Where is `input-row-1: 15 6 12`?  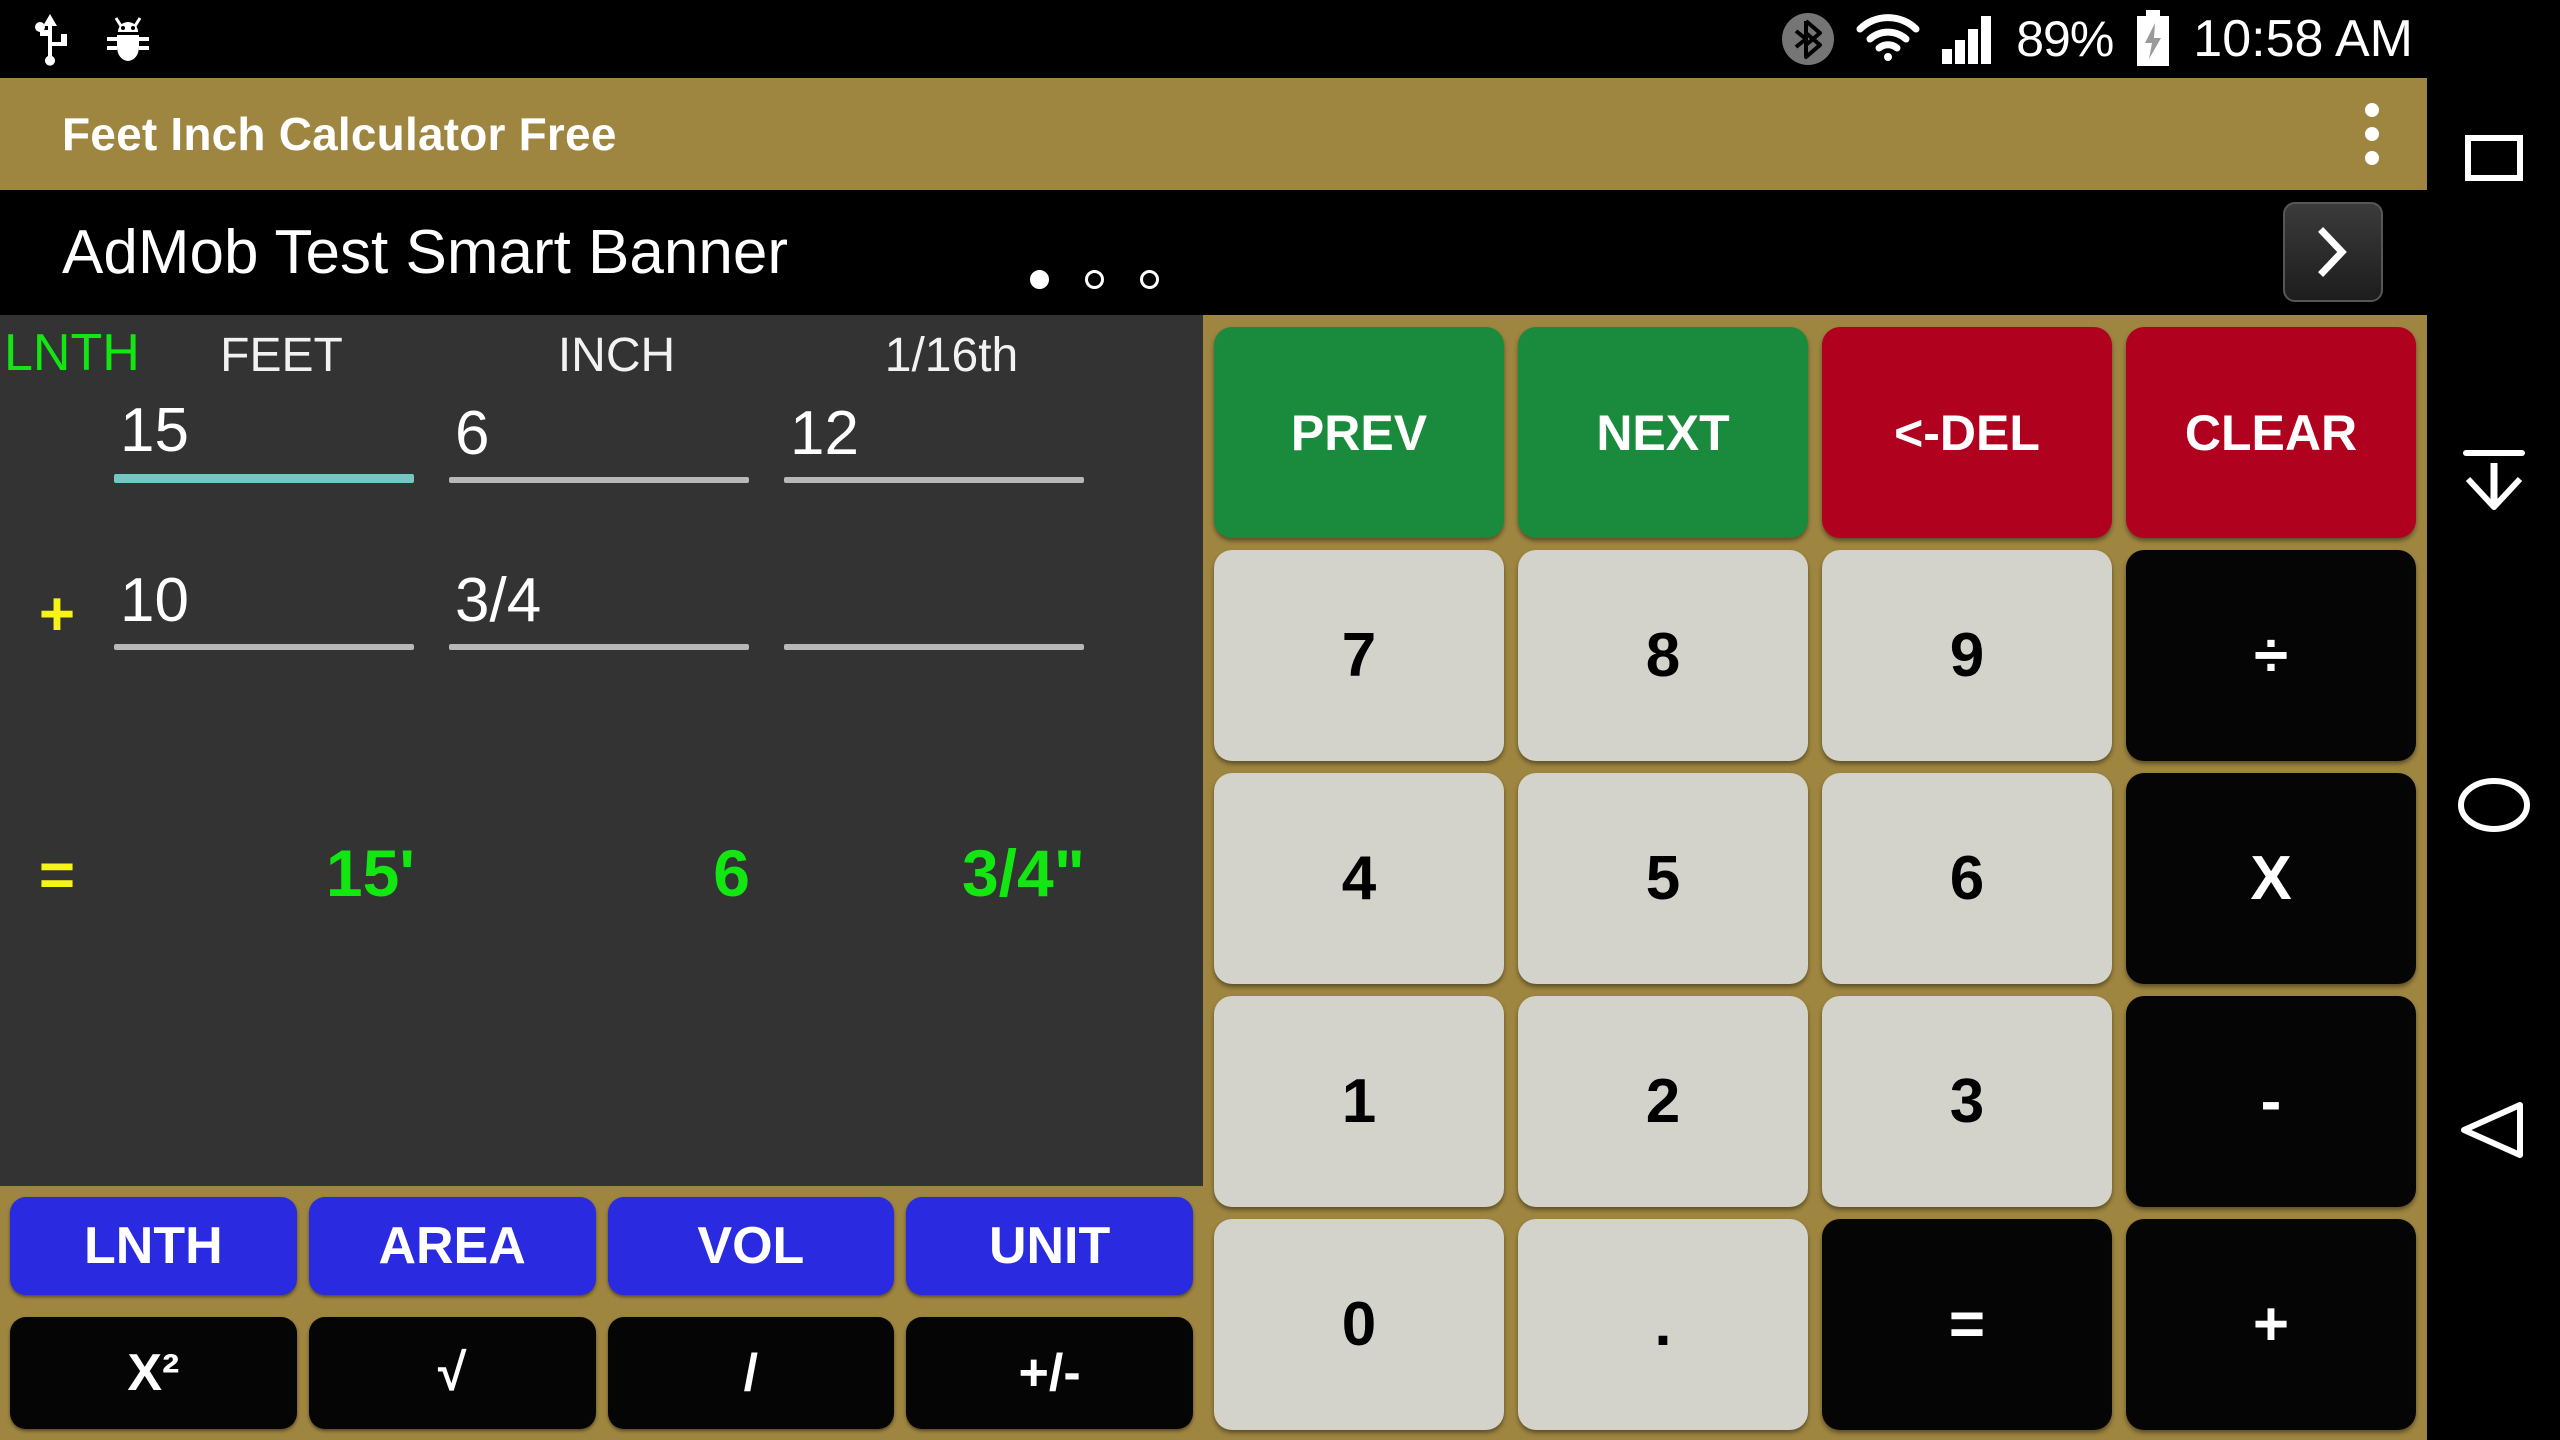
input-row-1: 15 6 12 is located at coordinates (601, 439).